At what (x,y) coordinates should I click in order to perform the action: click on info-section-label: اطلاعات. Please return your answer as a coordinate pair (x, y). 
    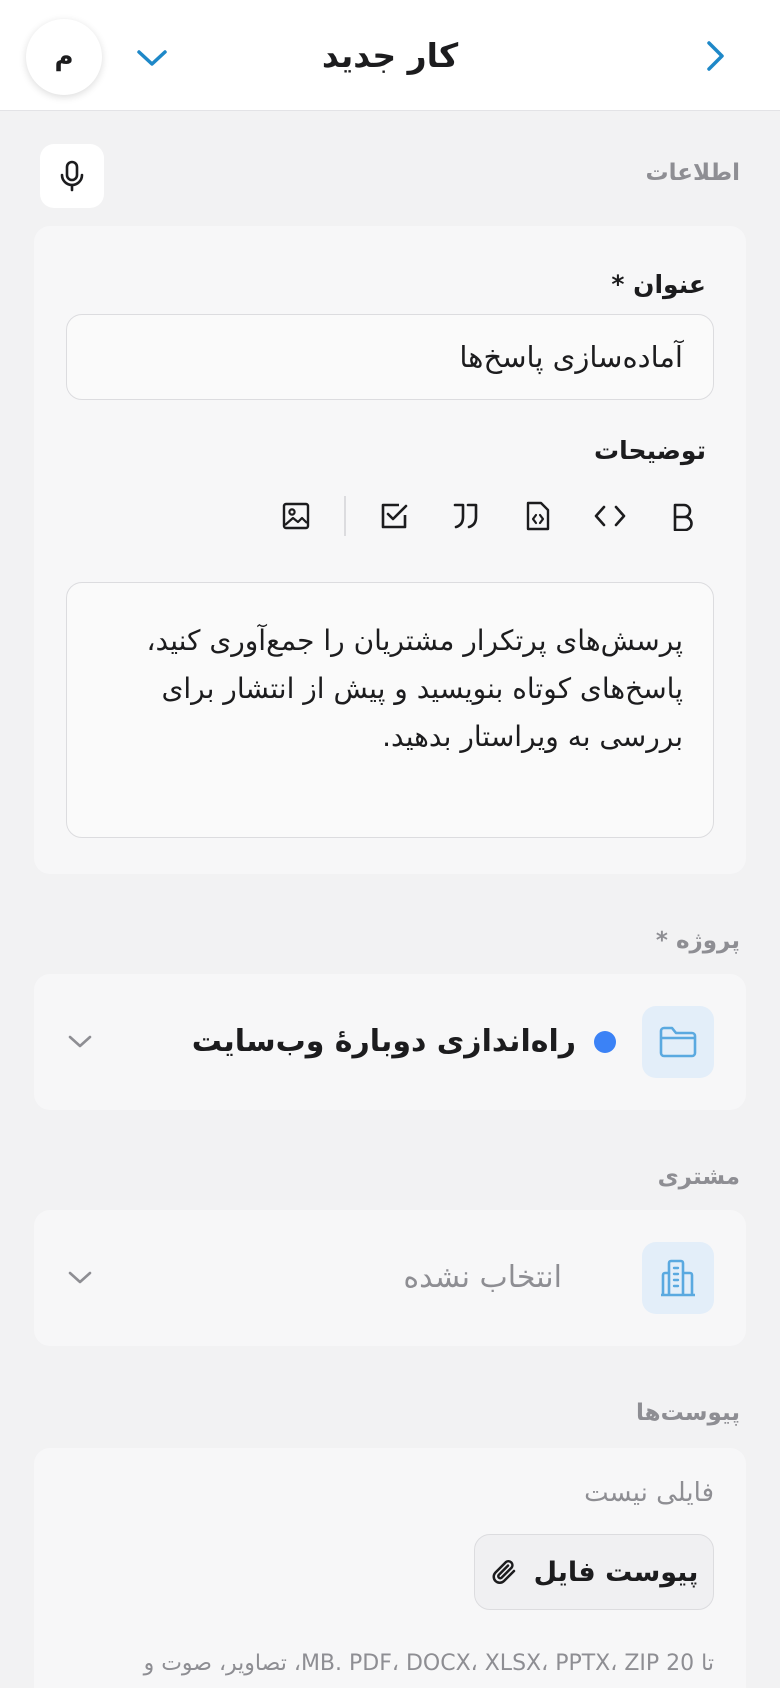
    Looking at the image, I should click on (692, 173).